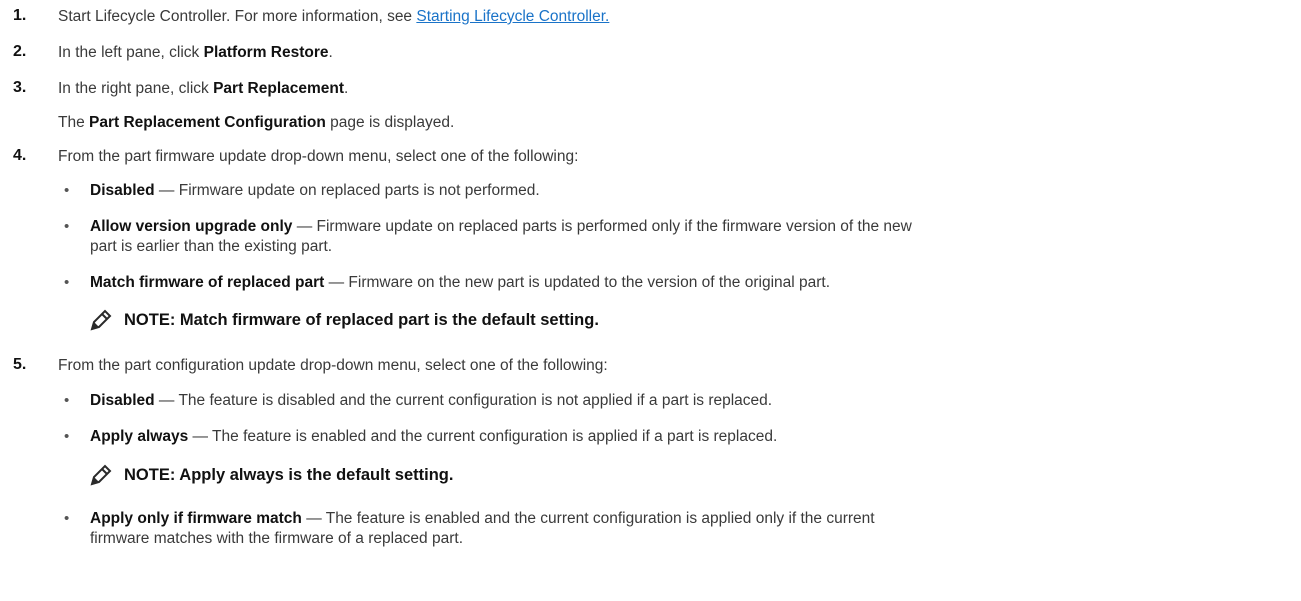 Image resolution: width=1301 pixels, height=601 pixels. What do you see at coordinates (512, 16) in the screenshot?
I see `starting-lifecycle-controller-link: Starting Lifecycle Controller.` at bounding box center [512, 16].